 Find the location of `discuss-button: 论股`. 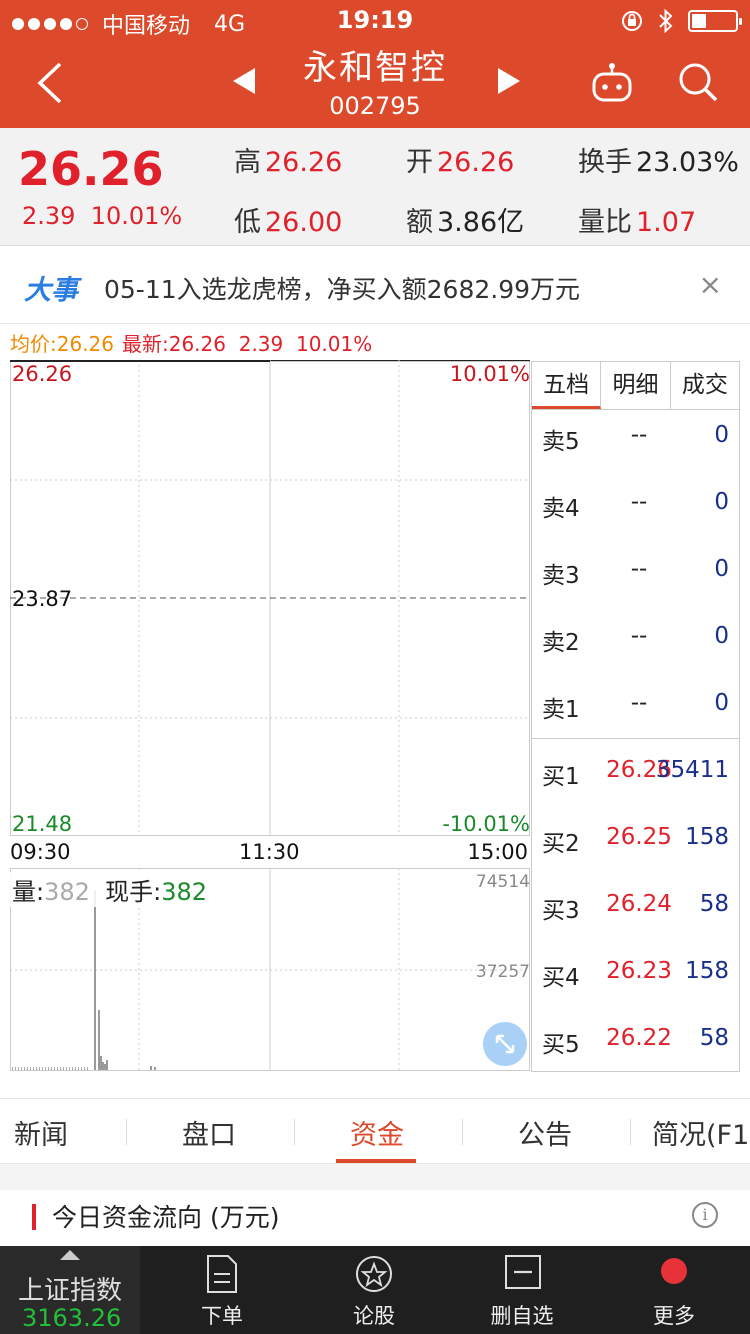

discuss-button: 论股 is located at coordinates (374, 1290).